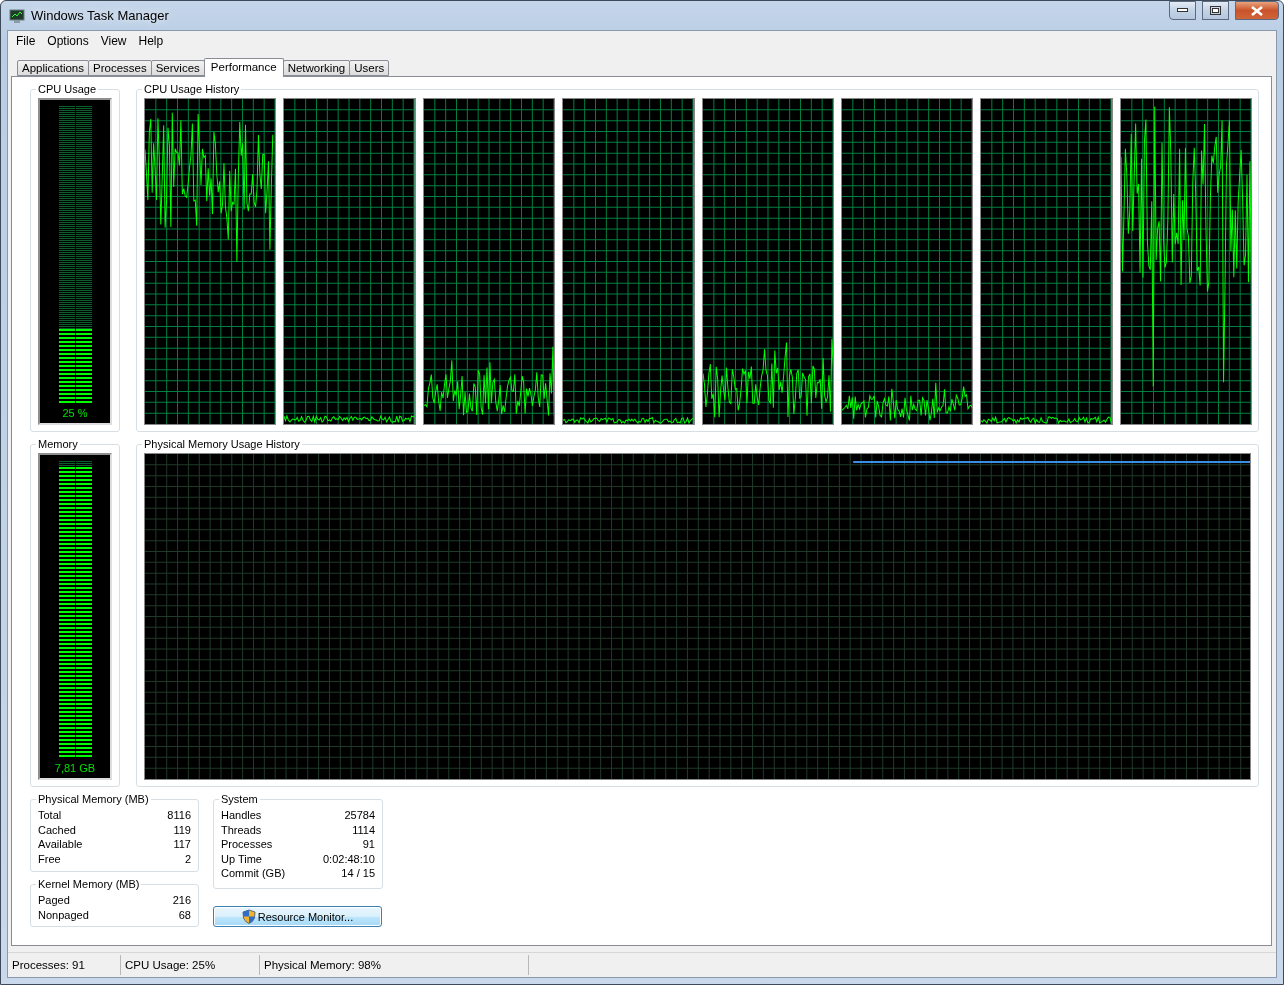 Image resolution: width=1284 pixels, height=985 pixels. Describe the element at coordinates (242, 829) in the screenshot. I see `stat-label: Threads` at that location.